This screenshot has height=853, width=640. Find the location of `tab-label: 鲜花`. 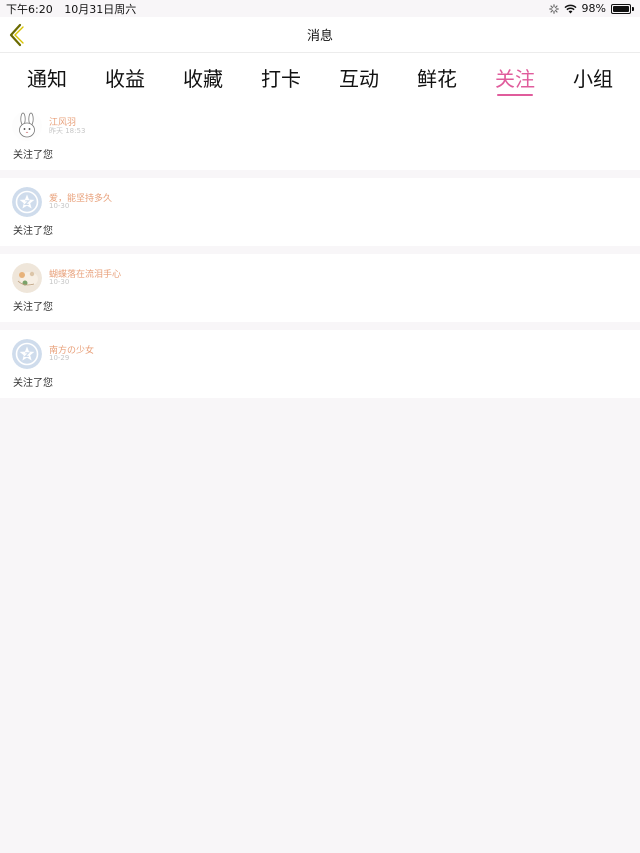

tab-label: 鲜花 is located at coordinates (437, 79).